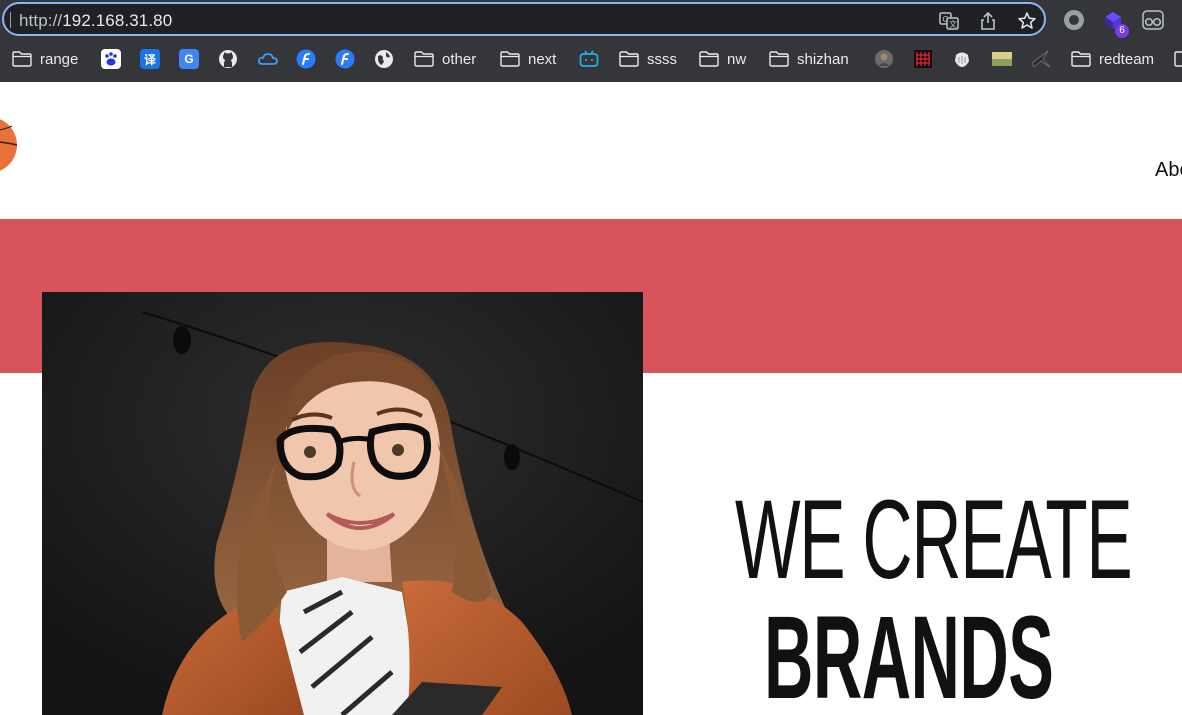 The image size is (1182, 715). I want to click on bookmark-folder-redteam: redteam, so click(1112, 59).